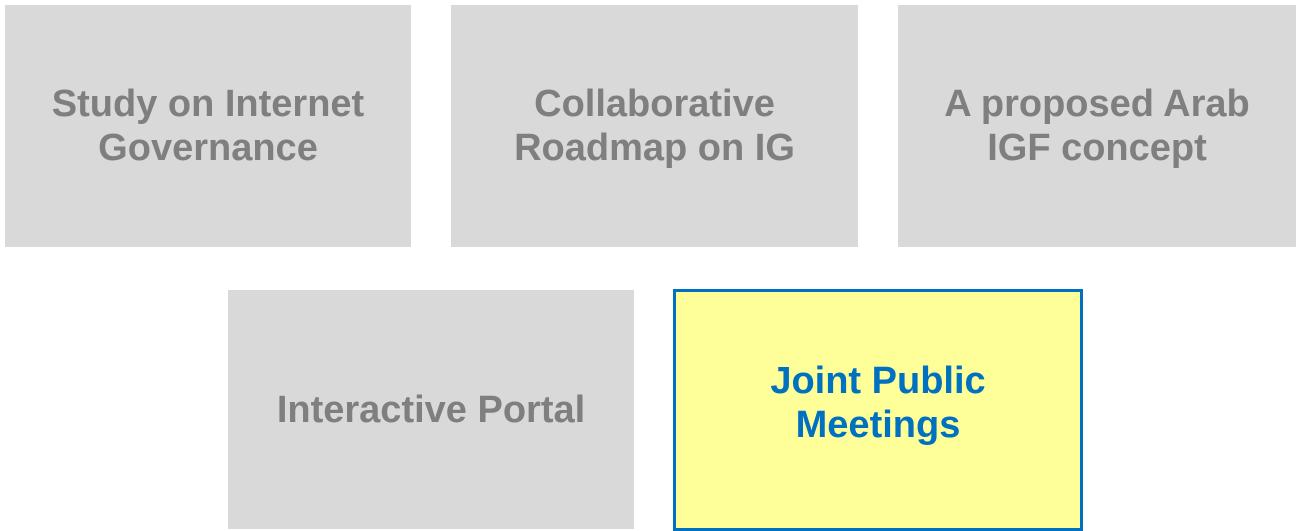  What do you see at coordinates (878, 403) in the screenshot?
I see `tile-label: Joint Public Meetings` at bounding box center [878, 403].